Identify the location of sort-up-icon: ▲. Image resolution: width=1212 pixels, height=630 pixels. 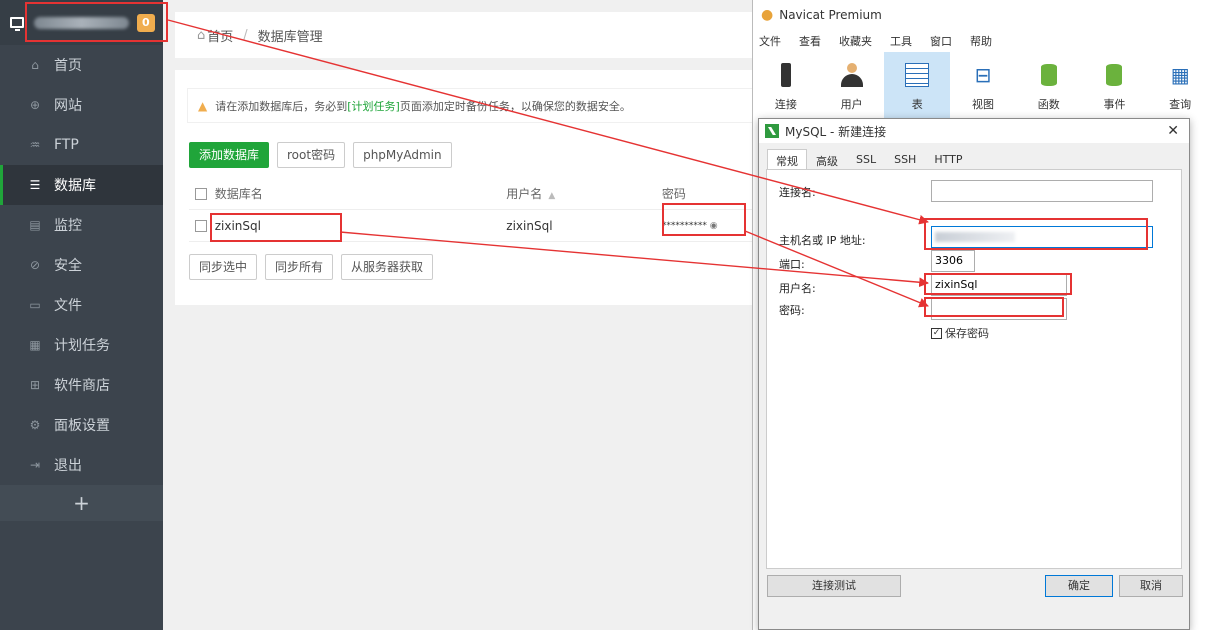
(552, 196).